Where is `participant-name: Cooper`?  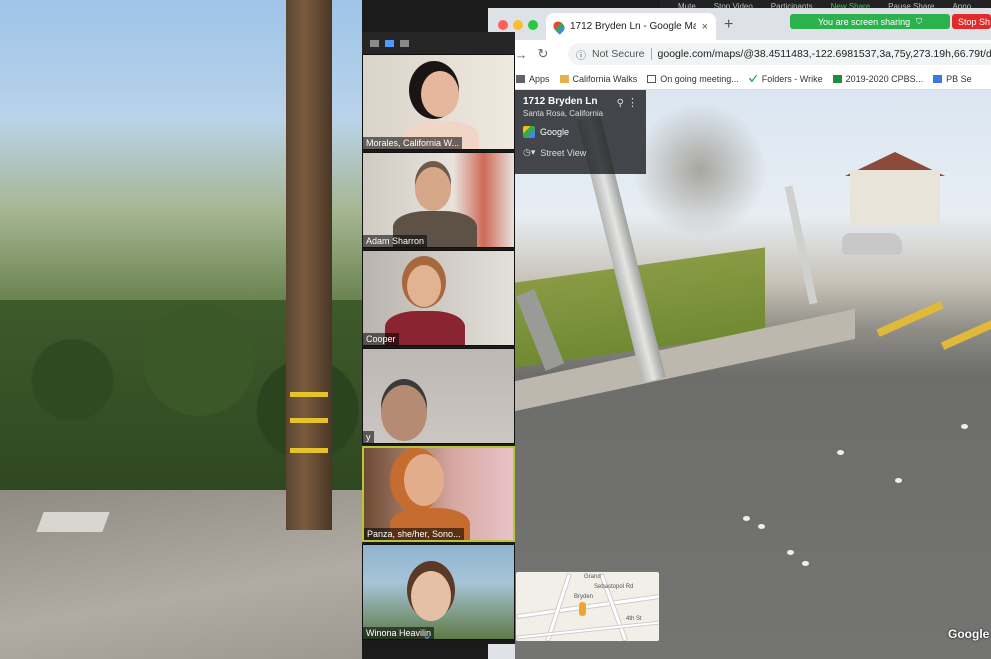
participant-name: Cooper is located at coordinates (381, 339).